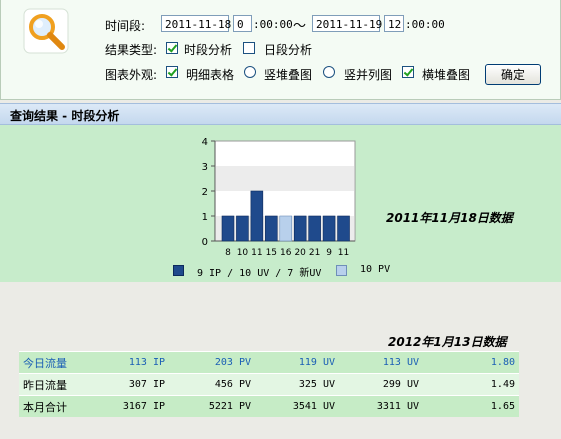 Image resolution: width=561 pixels, height=439 pixels. What do you see at coordinates (242, 23) in the screenshot?
I see `start-hour-input: 0` at bounding box center [242, 23].